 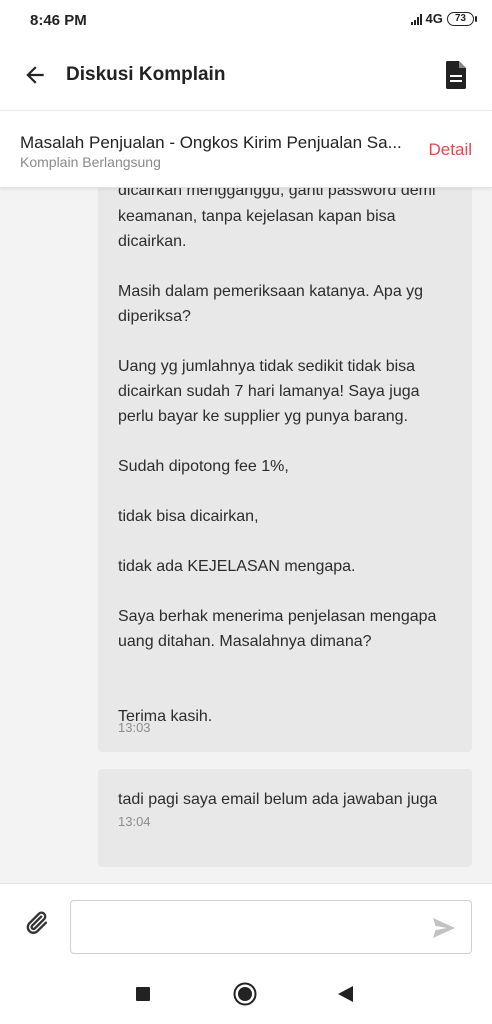 What do you see at coordinates (146, 74) in the screenshot?
I see `page-title: Diskusi Komplain` at bounding box center [146, 74].